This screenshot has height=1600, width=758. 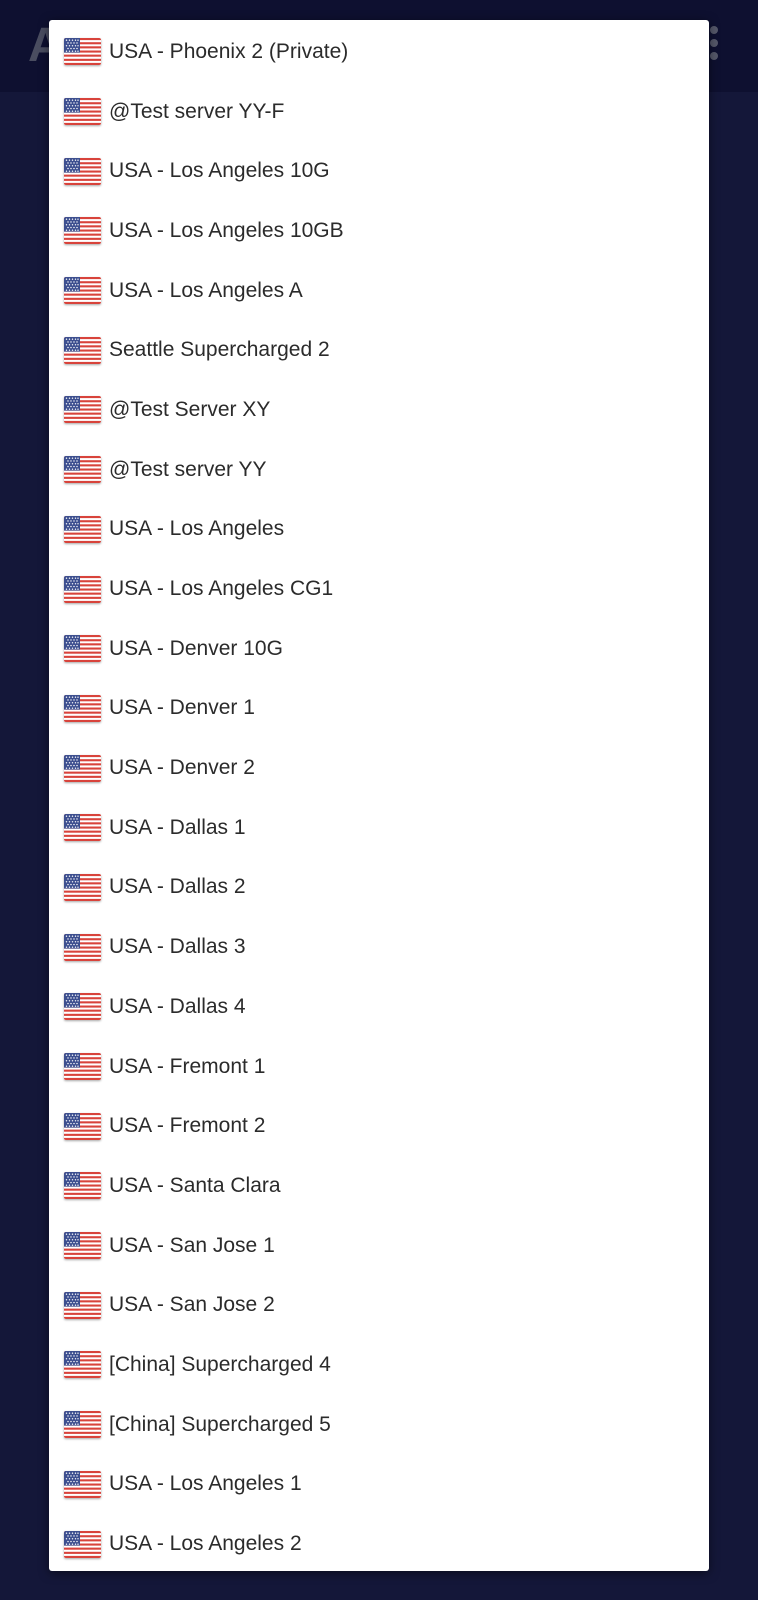 I want to click on server-label: USA - Los Angeles CG1, so click(x=221, y=589).